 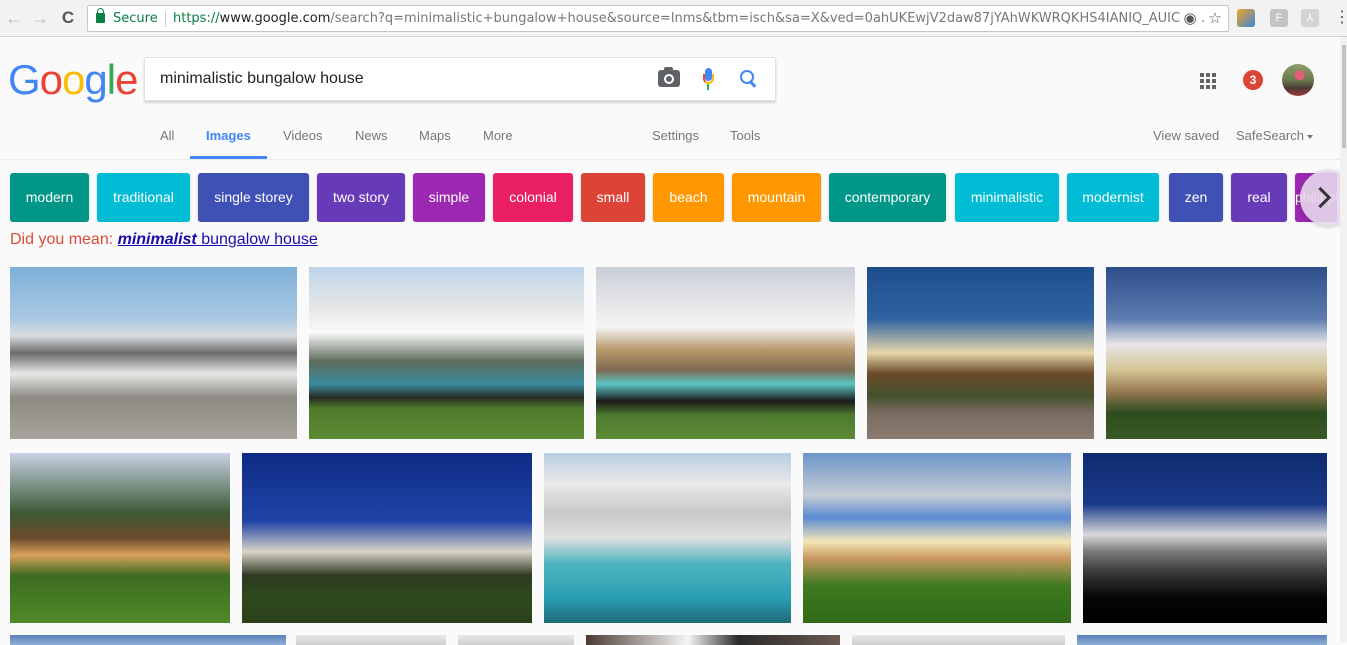 I want to click on logo-letter: G, so click(x=24, y=79).